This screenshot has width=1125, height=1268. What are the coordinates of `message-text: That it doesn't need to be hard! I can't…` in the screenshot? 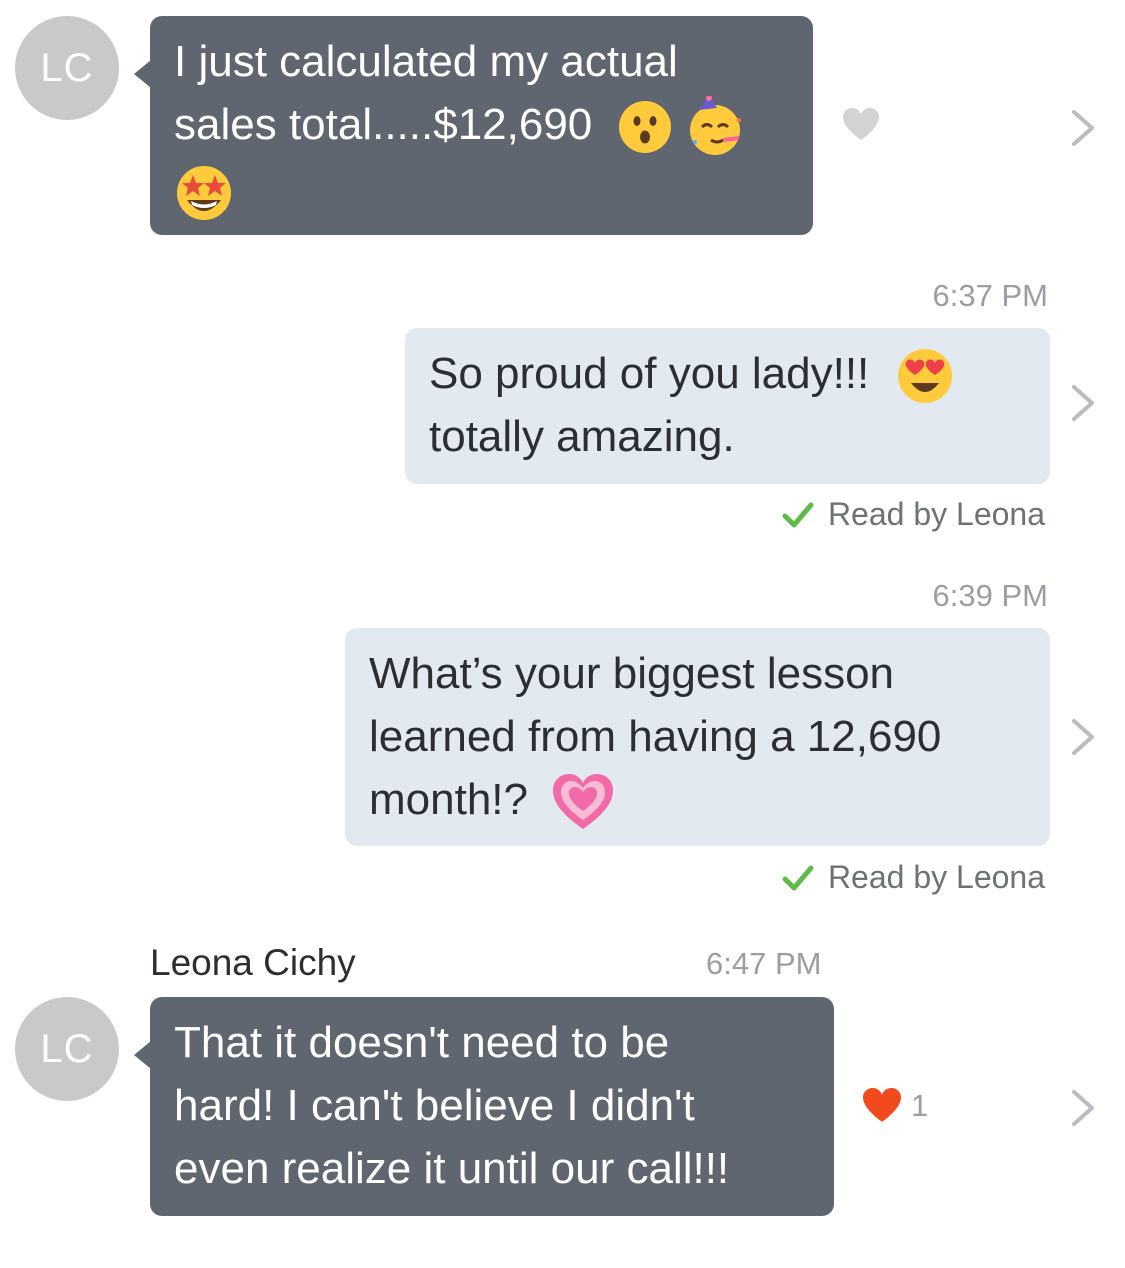 It's located at (452, 1105).